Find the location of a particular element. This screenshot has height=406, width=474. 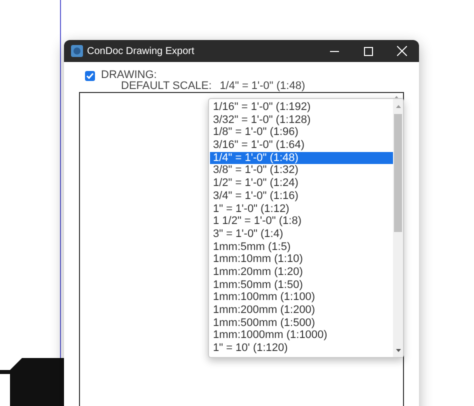

dropdown-option: 1mm:20mm (1:20) is located at coordinates (301, 272).